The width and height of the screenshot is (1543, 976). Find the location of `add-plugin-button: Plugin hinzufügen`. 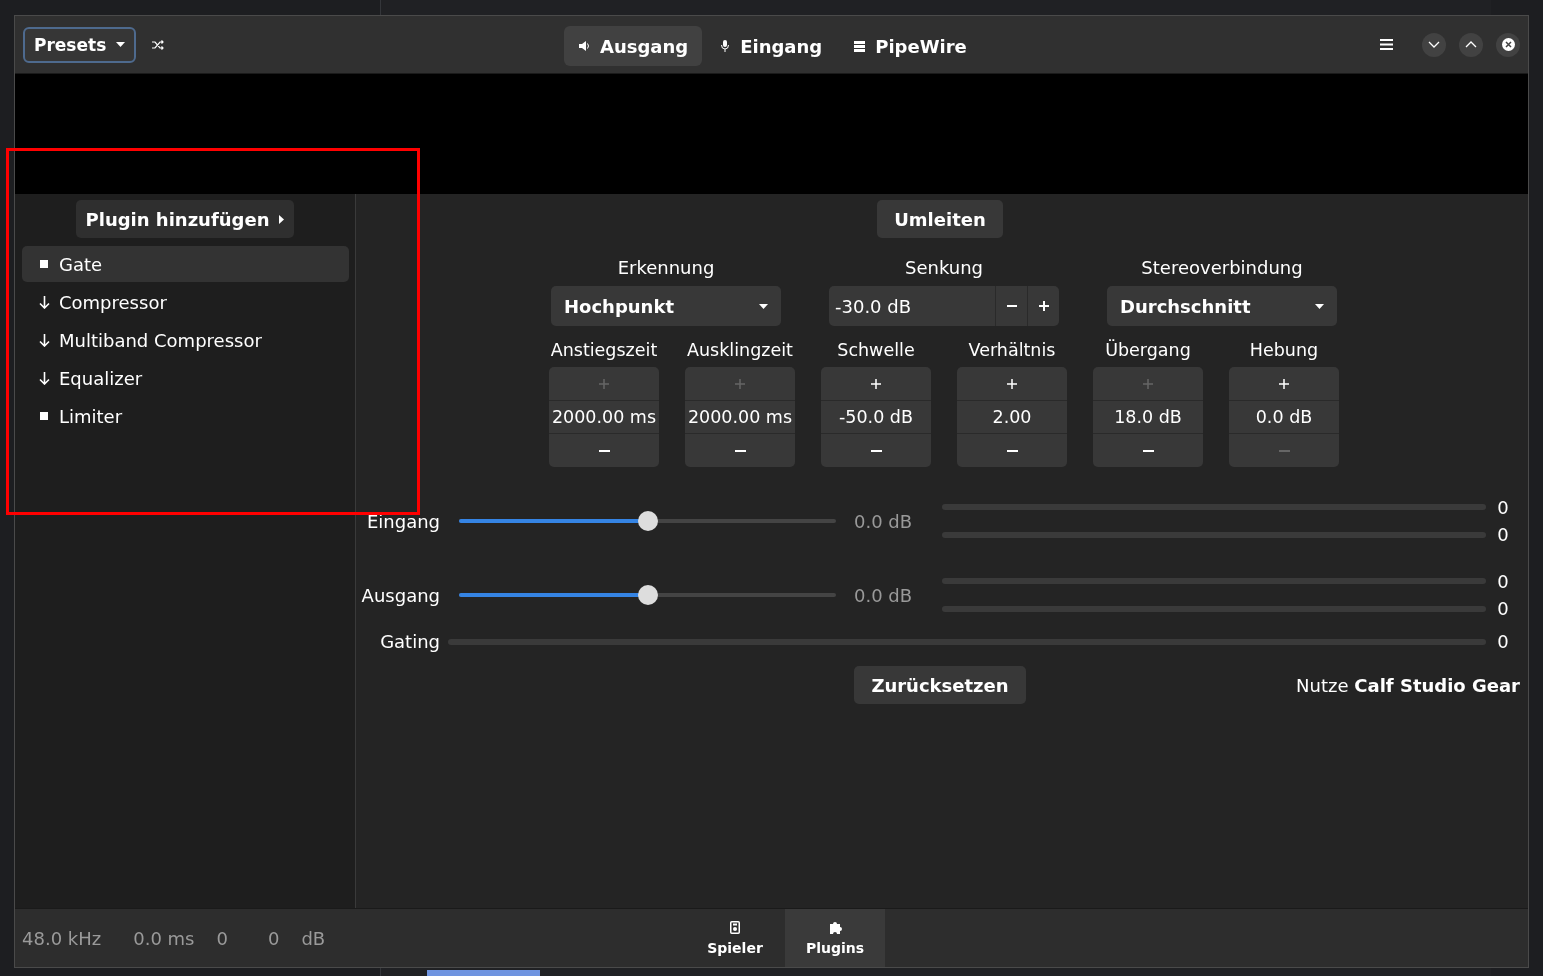

add-plugin-button: Plugin hinzufügen is located at coordinates (185, 219).